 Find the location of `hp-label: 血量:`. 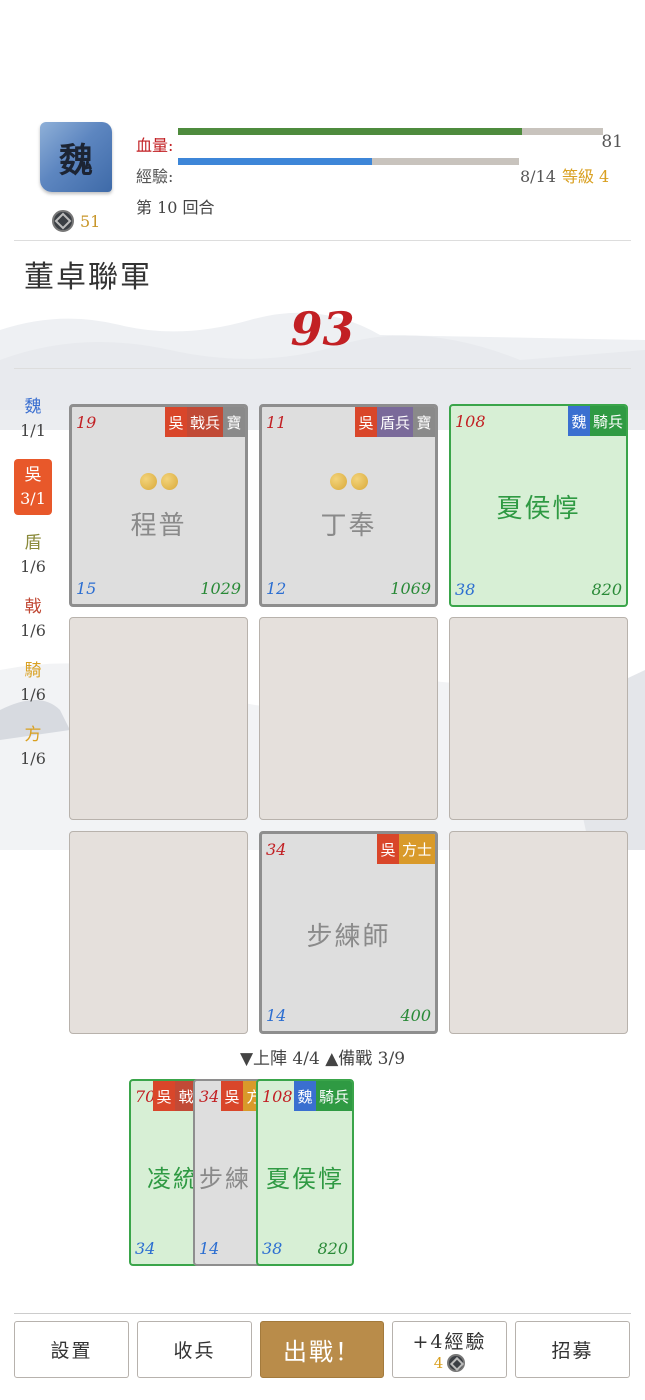

hp-label: 血量: is located at coordinates (155, 145).